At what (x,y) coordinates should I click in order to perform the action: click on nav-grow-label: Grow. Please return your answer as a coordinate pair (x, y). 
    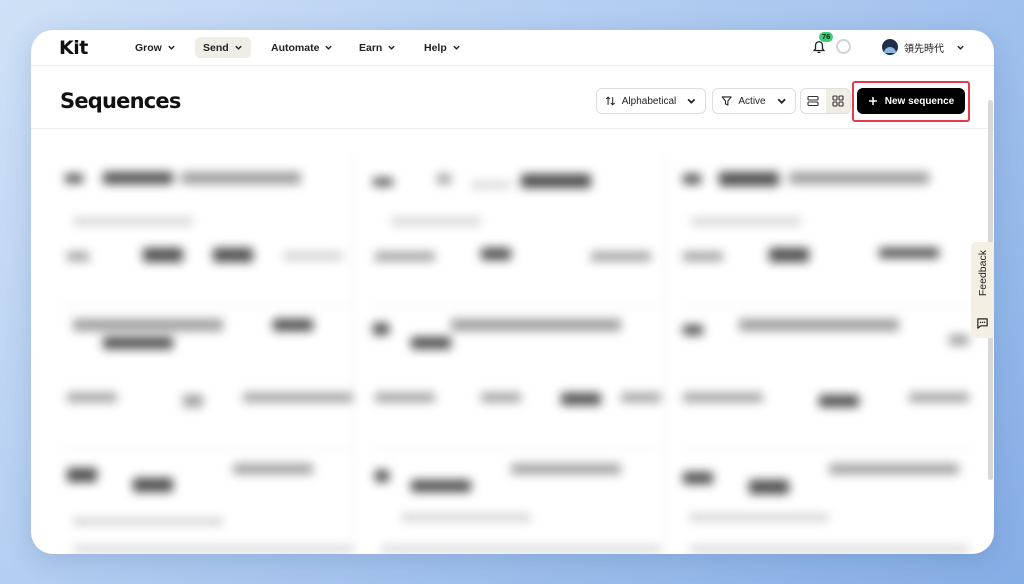
    Looking at the image, I should click on (148, 47).